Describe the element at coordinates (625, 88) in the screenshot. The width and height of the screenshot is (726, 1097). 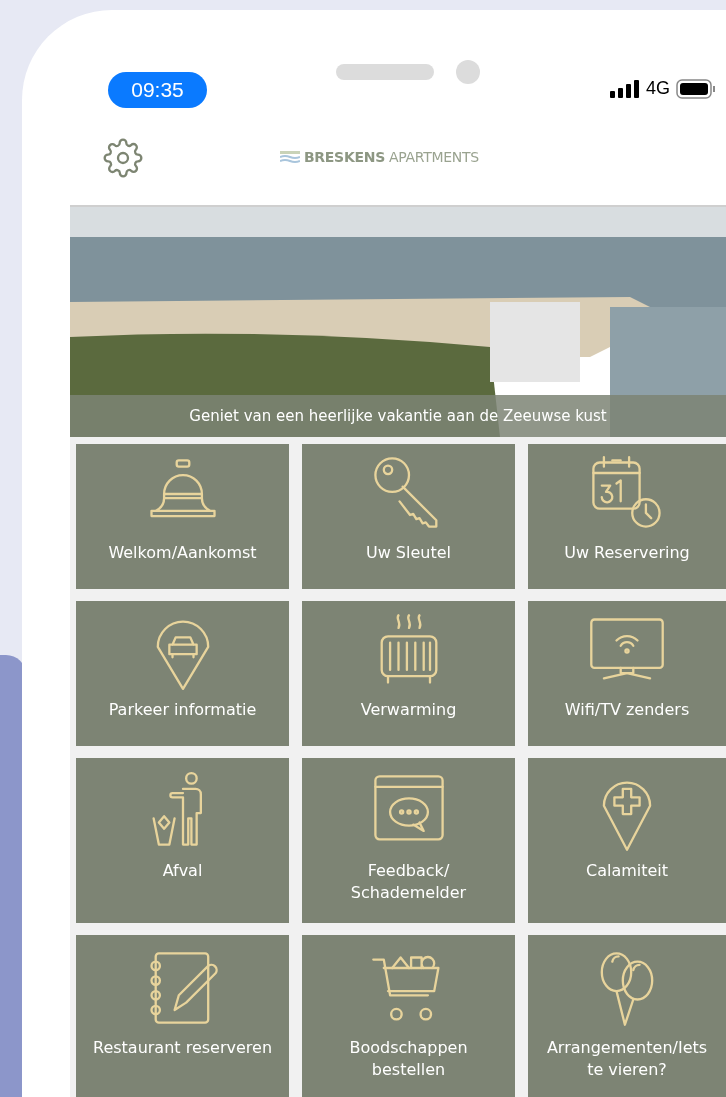
I see `signal-icon` at that location.